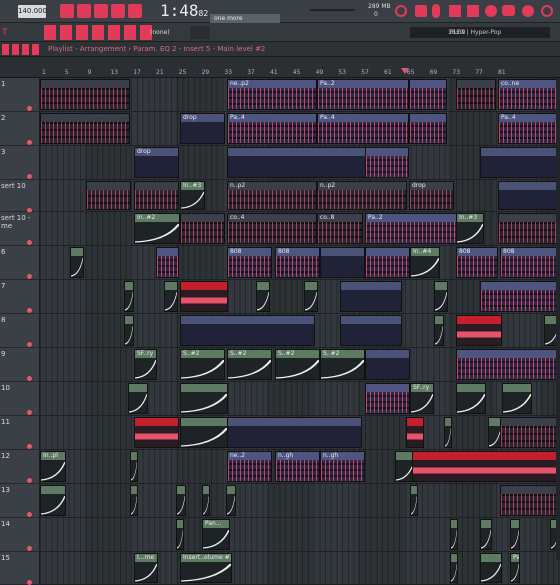  What do you see at coordinates (20, 95) in the screenshot?
I see `track-header: 1` at bounding box center [20, 95].